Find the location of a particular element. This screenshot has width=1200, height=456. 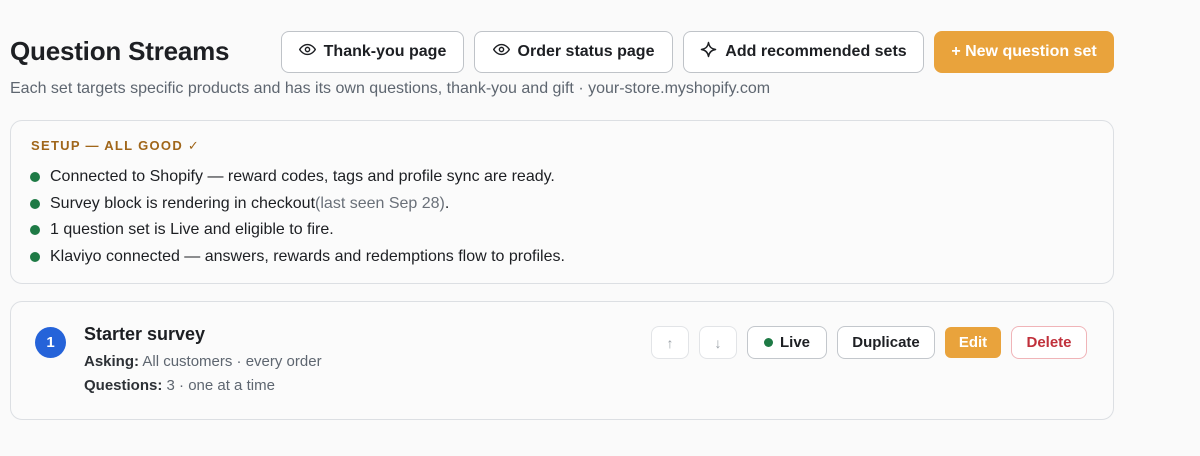

set-name: Starter survey is located at coordinates (145, 334).